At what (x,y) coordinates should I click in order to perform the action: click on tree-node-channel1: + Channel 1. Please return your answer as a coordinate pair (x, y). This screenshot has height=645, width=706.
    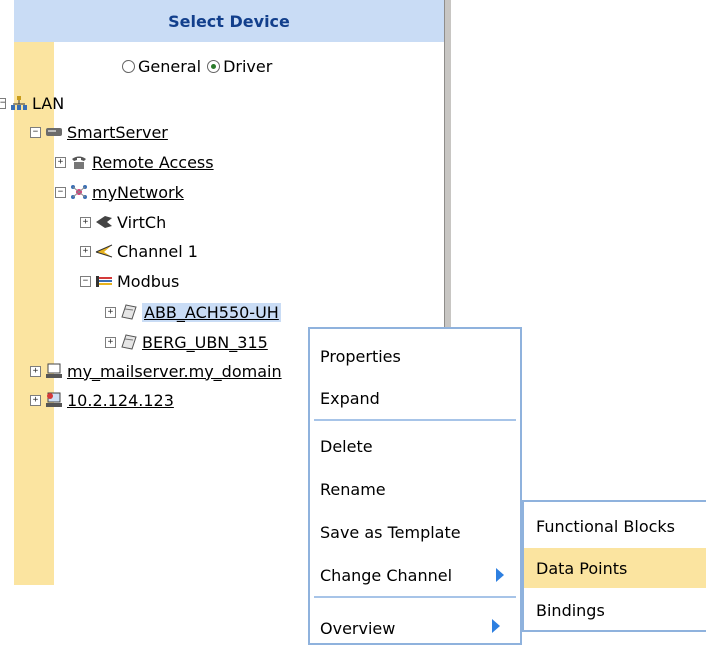
    Looking at the image, I should click on (139, 251).